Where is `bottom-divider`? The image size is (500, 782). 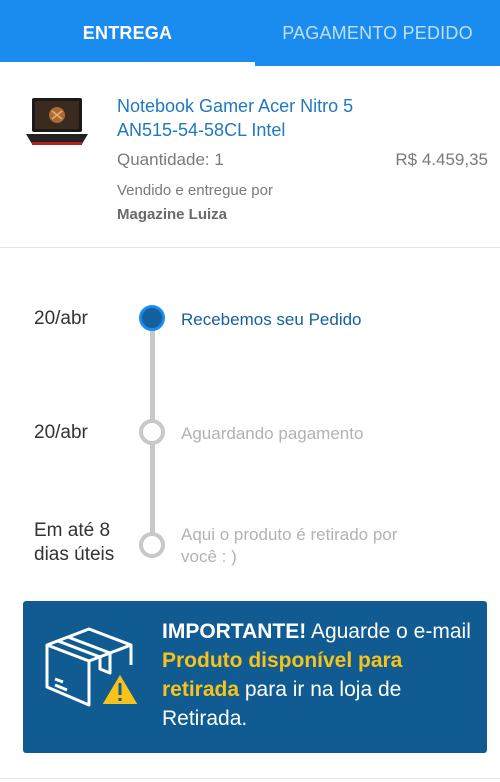 bottom-divider is located at coordinates (250, 778).